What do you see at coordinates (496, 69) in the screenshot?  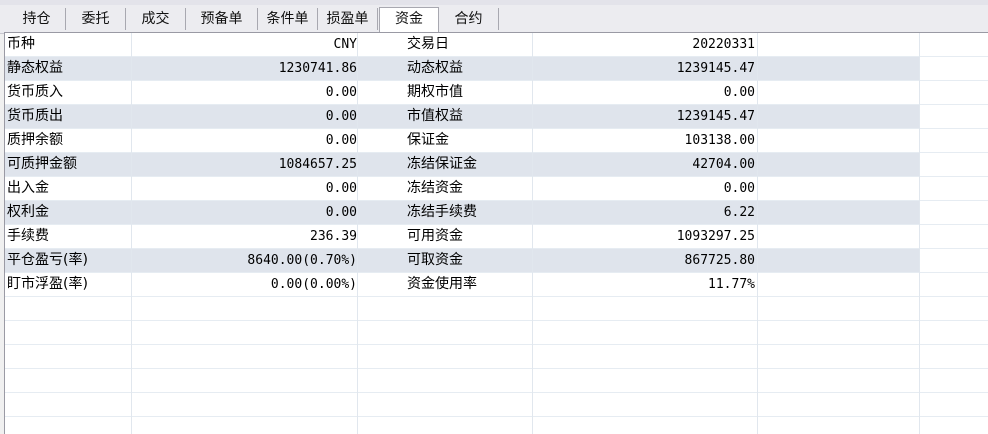 I see `table-row: 静态权益 1230741.86 动态权益 1239145.47` at bounding box center [496, 69].